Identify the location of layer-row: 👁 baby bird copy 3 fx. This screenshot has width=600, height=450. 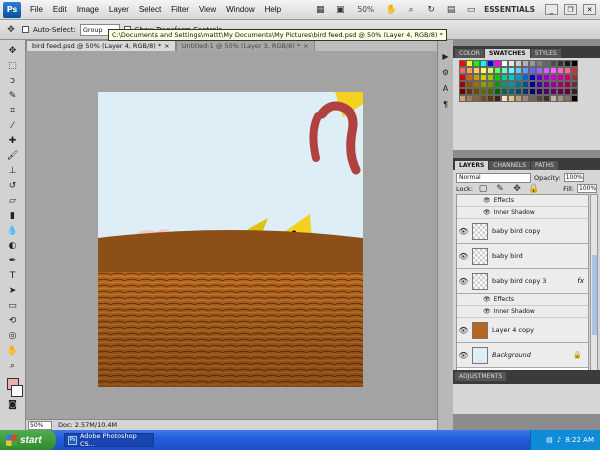
(522, 281).